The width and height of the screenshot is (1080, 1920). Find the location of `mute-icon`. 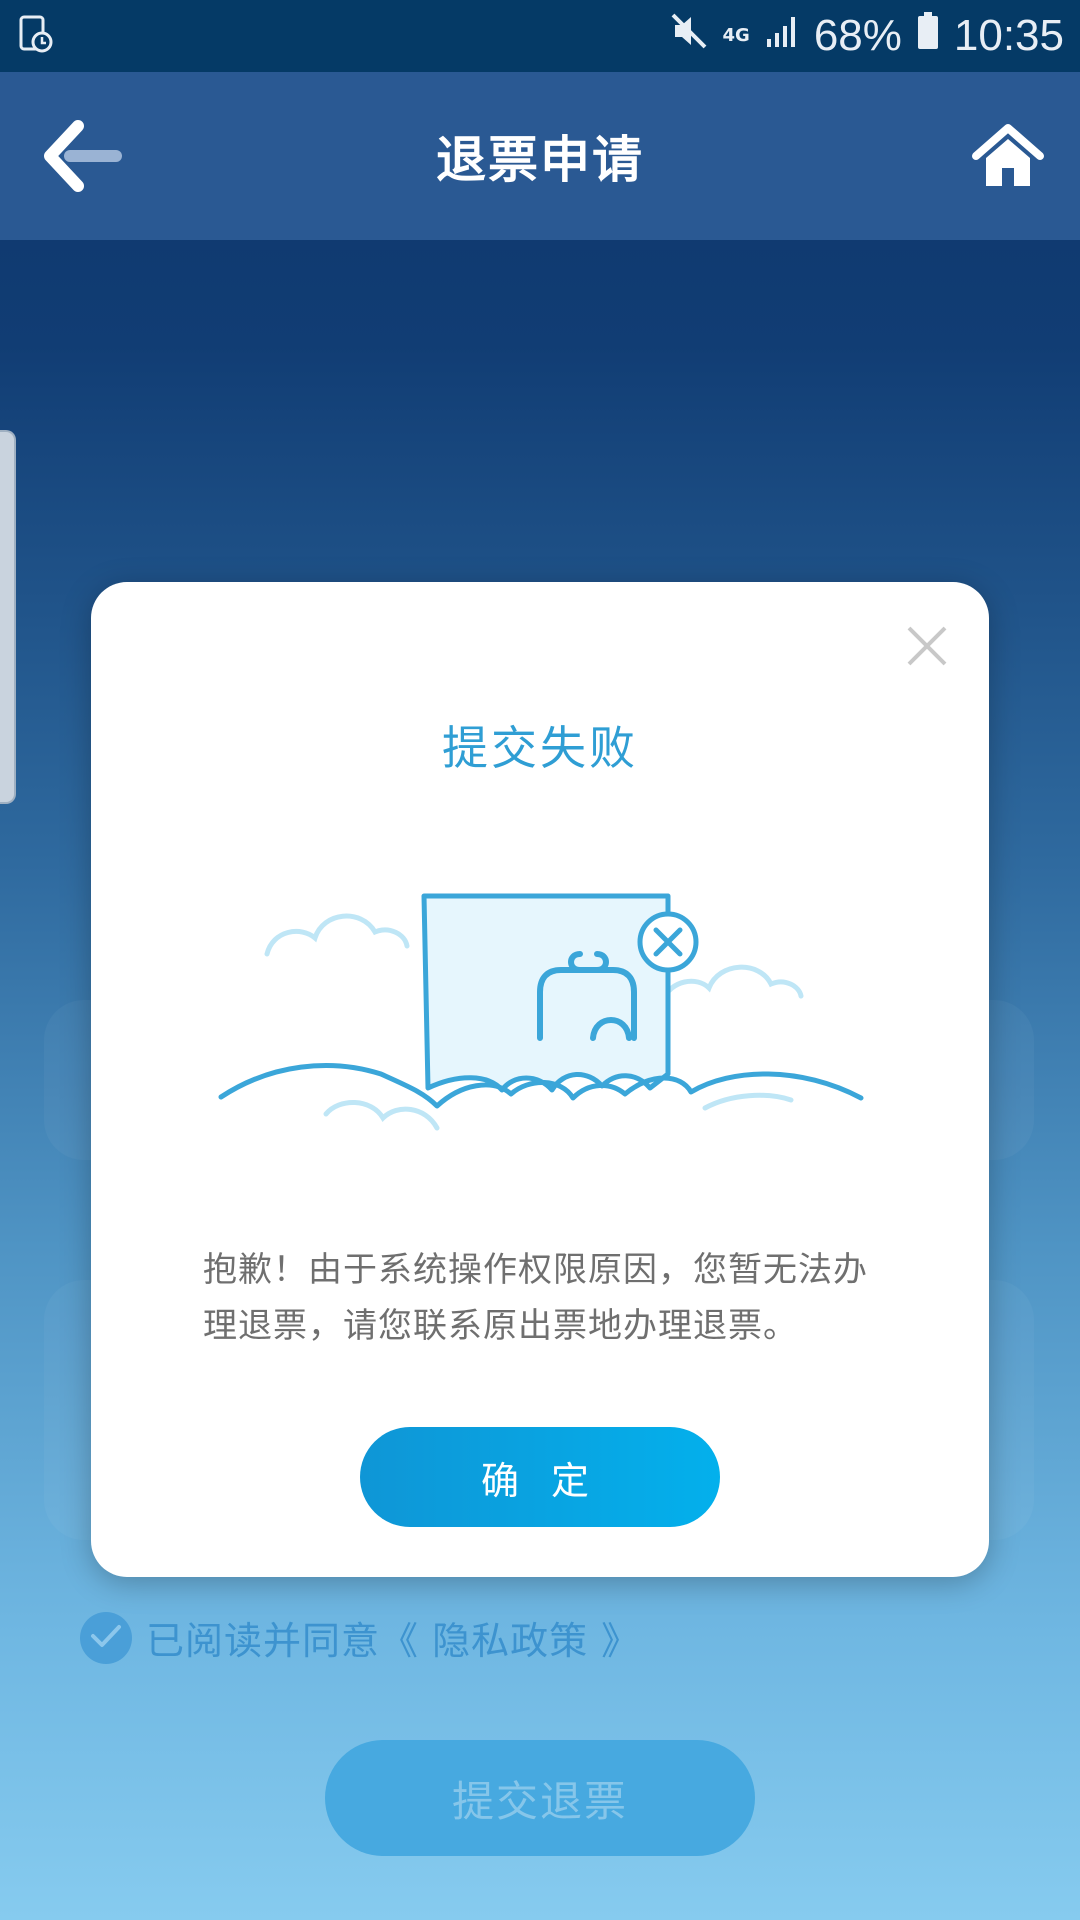

mute-icon is located at coordinates (689, 36).